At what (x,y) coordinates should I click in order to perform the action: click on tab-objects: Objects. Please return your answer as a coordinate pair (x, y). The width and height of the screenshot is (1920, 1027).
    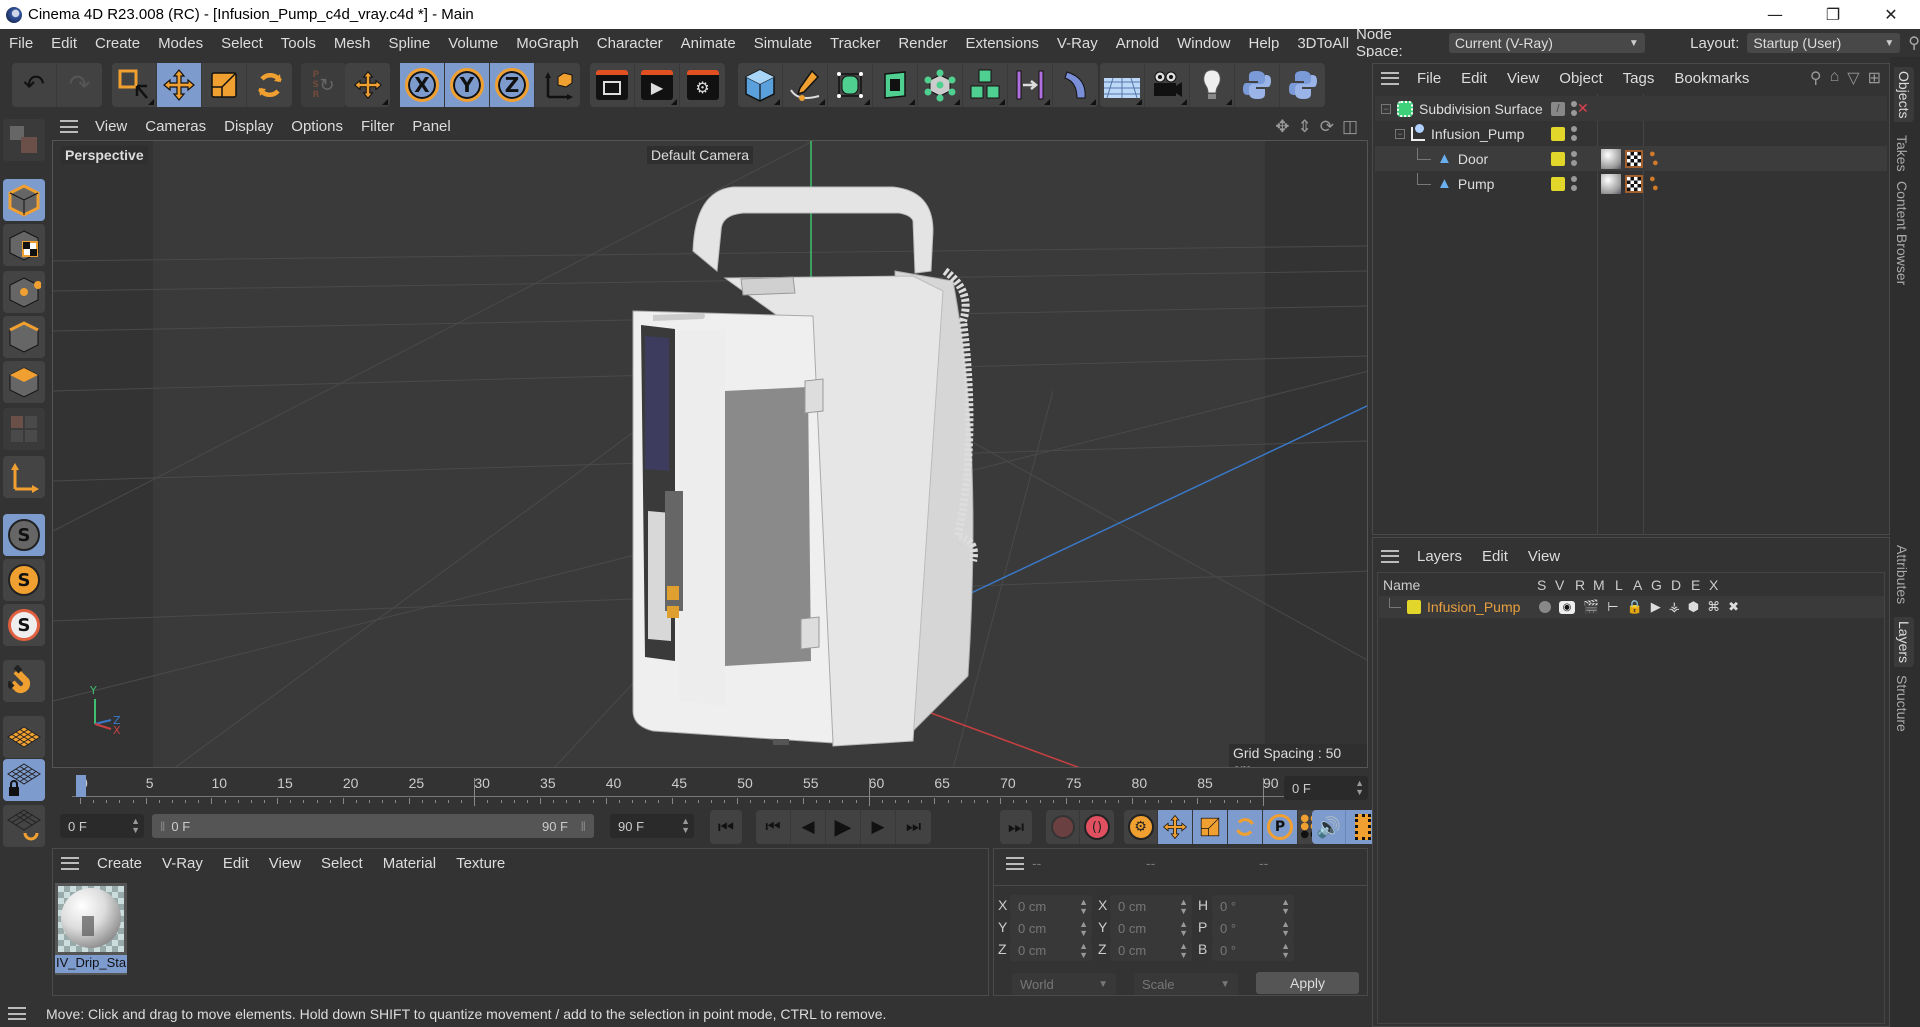
    Looking at the image, I should click on (1904, 95).